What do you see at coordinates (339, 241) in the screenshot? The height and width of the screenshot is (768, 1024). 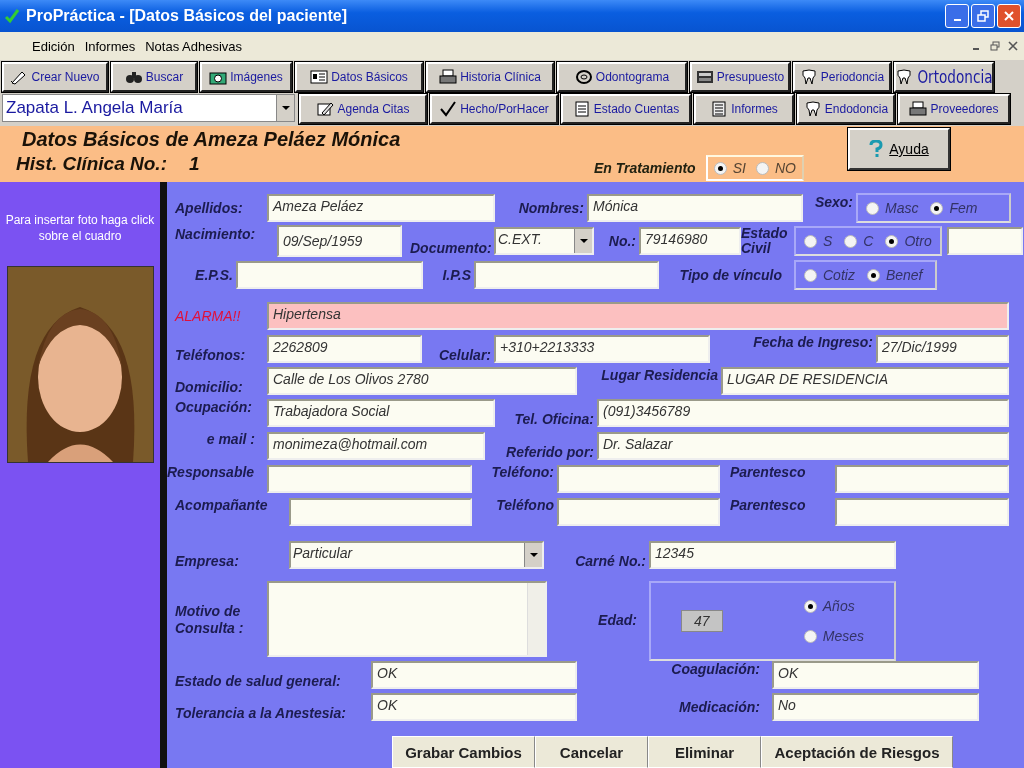 I see `input-field: 09/Sep/1959` at bounding box center [339, 241].